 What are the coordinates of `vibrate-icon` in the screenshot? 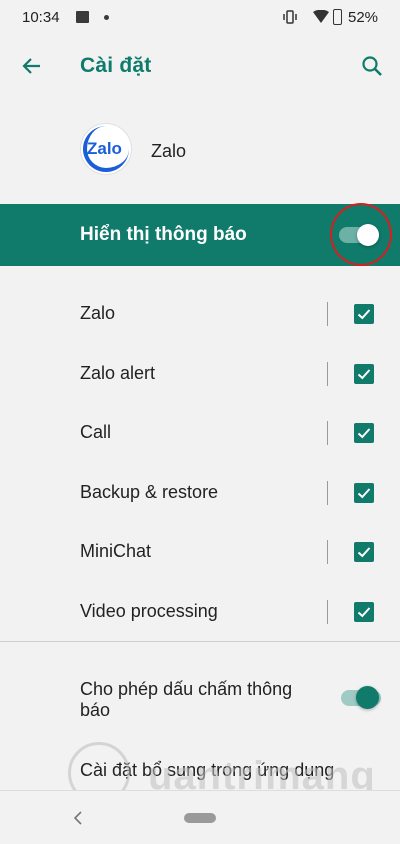 It's located at (290, 17).